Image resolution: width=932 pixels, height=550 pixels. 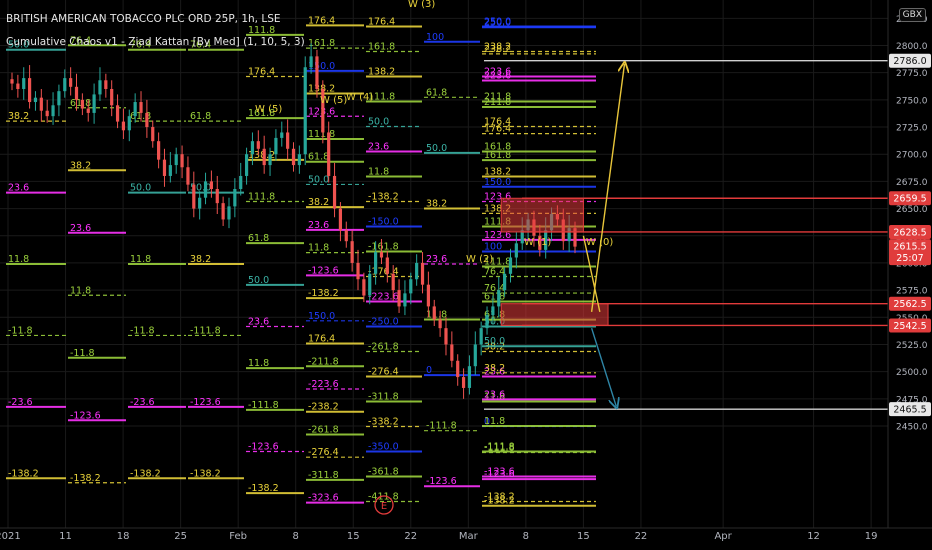 What do you see at coordinates (641, 536) in the screenshot?
I see `time-tick-label: 22` at bounding box center [641, 536].